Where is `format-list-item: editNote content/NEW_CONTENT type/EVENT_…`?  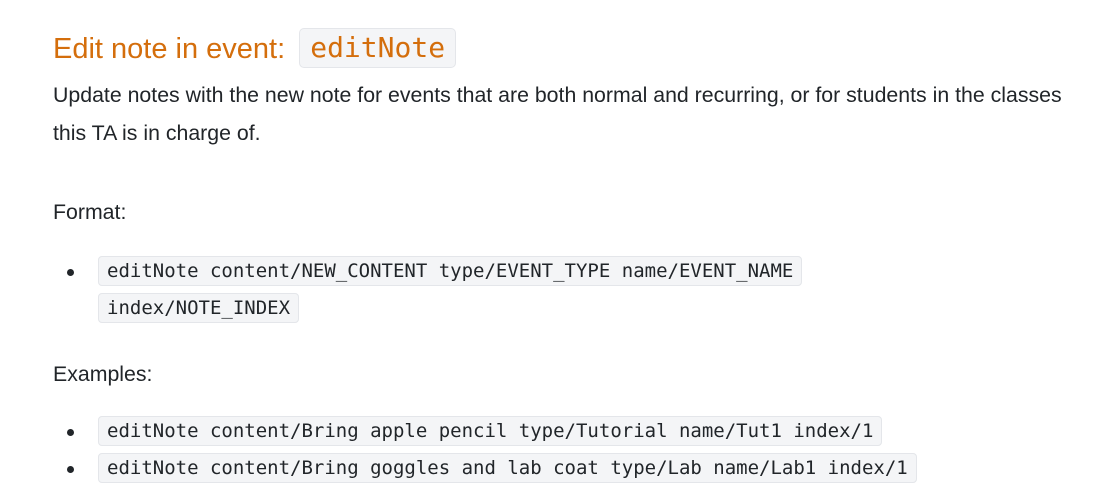
format-list-item: editNote content/NEW_CONTENT type/EVENT_… is located at coordinates (503, 290).